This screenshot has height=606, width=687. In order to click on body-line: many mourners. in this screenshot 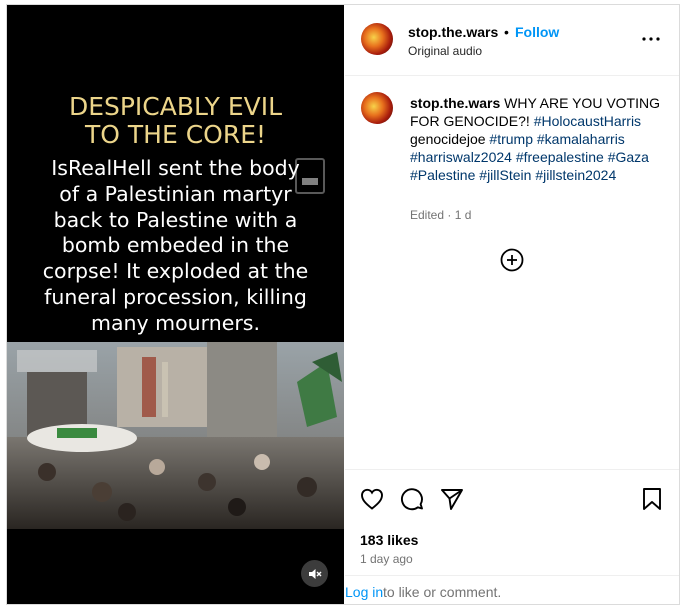, I will do `click(175, 322)`.